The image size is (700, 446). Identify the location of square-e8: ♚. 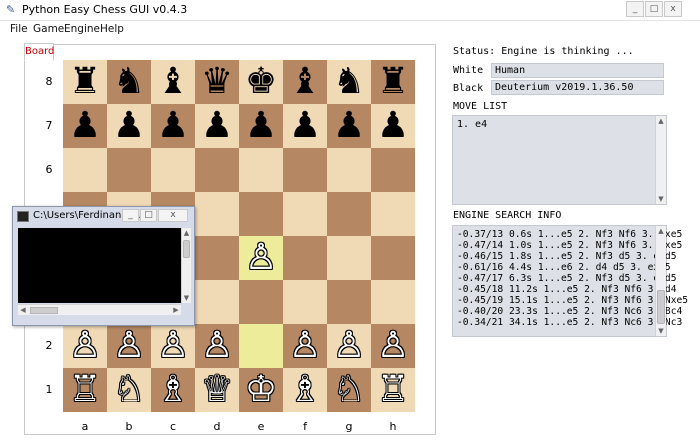
(261, 82).